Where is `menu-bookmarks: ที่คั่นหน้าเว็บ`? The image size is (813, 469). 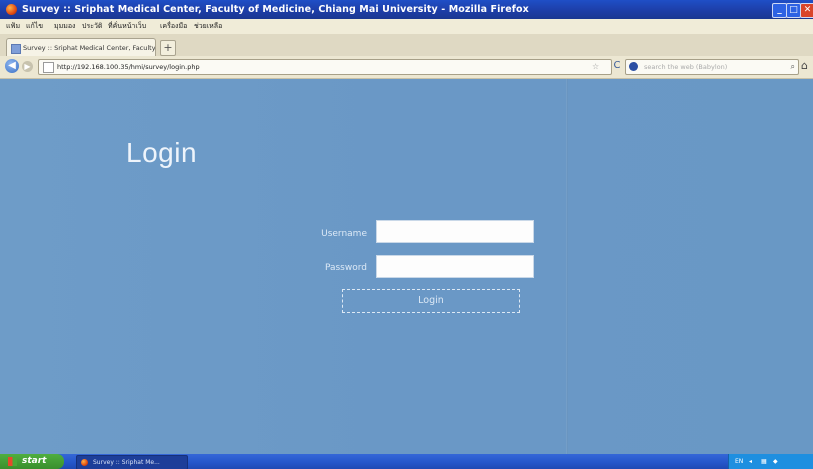 menu-bookmarks: ที่คั่นหน้าเว็บ is located at coordinates (127, 26).